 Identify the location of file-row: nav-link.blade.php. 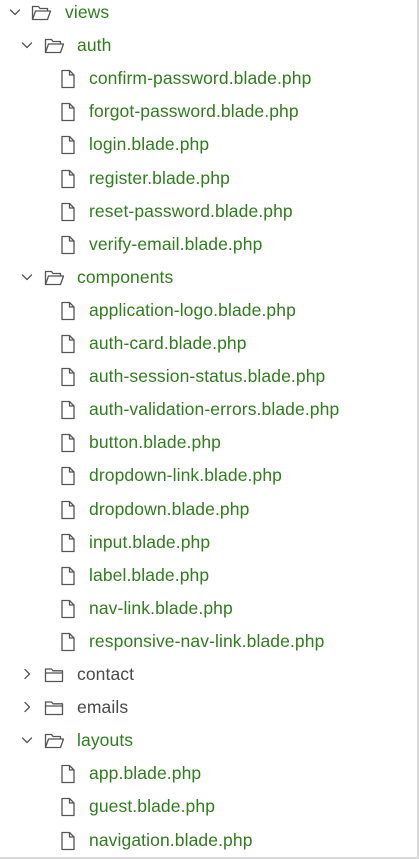
(209, 608).